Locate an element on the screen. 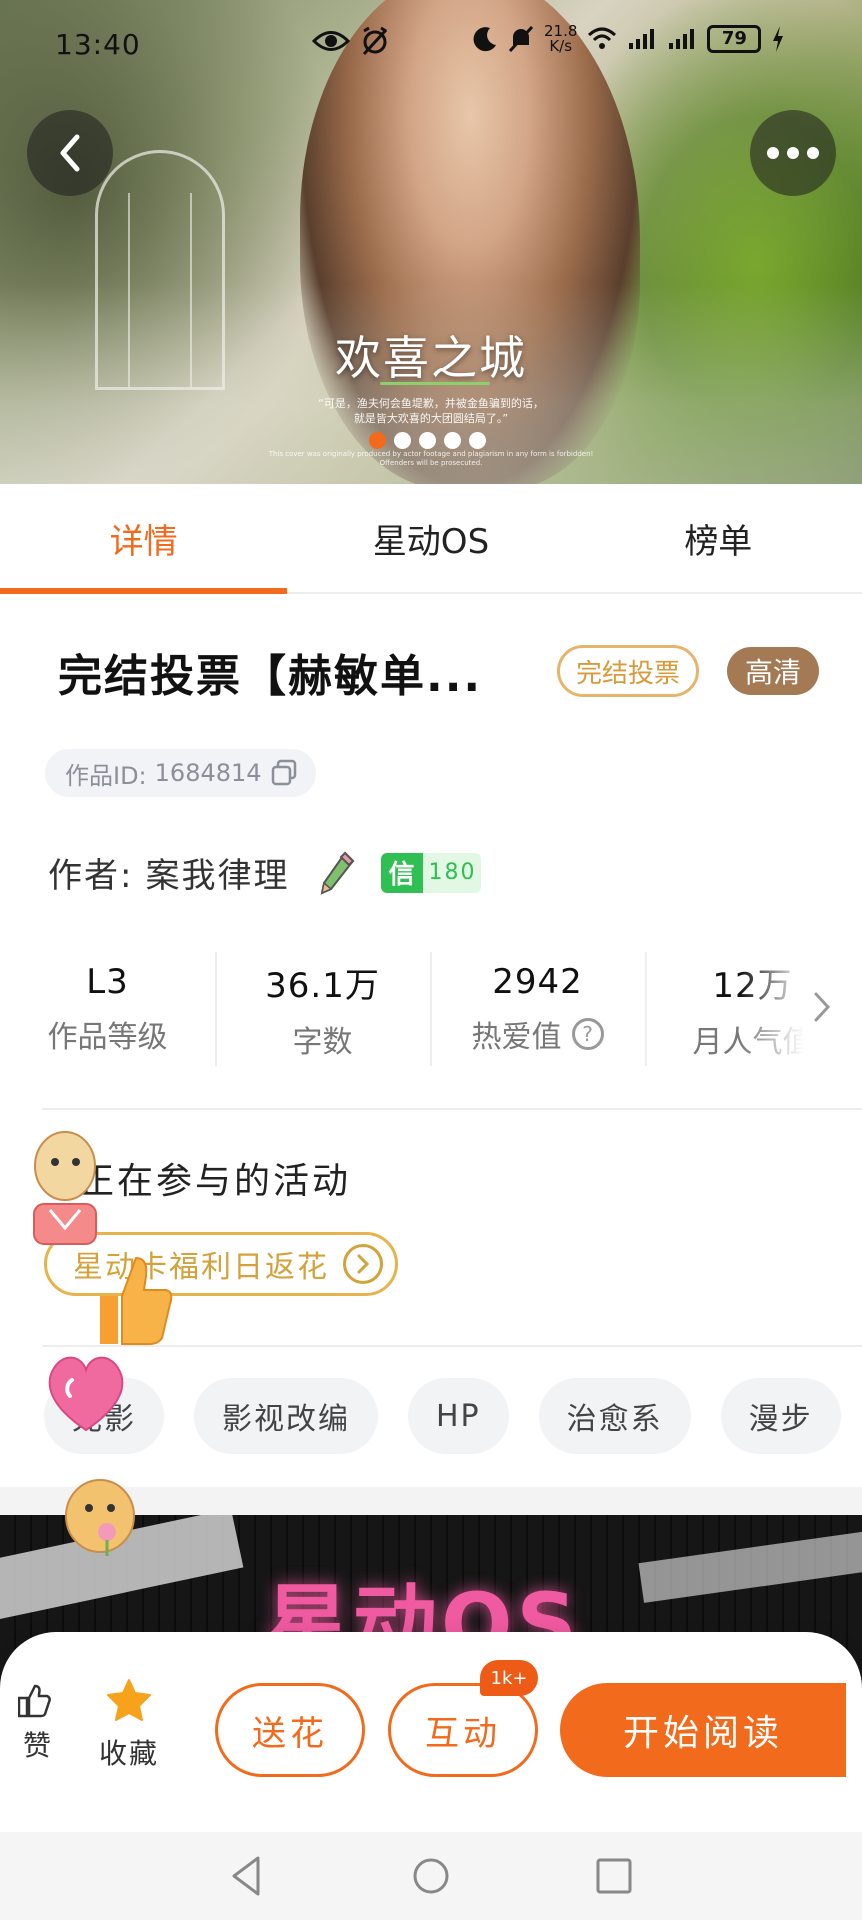 This screenshot has width=862, height=1920. mascot-flower-sticker-icon is located at coordinates (100, 1510).